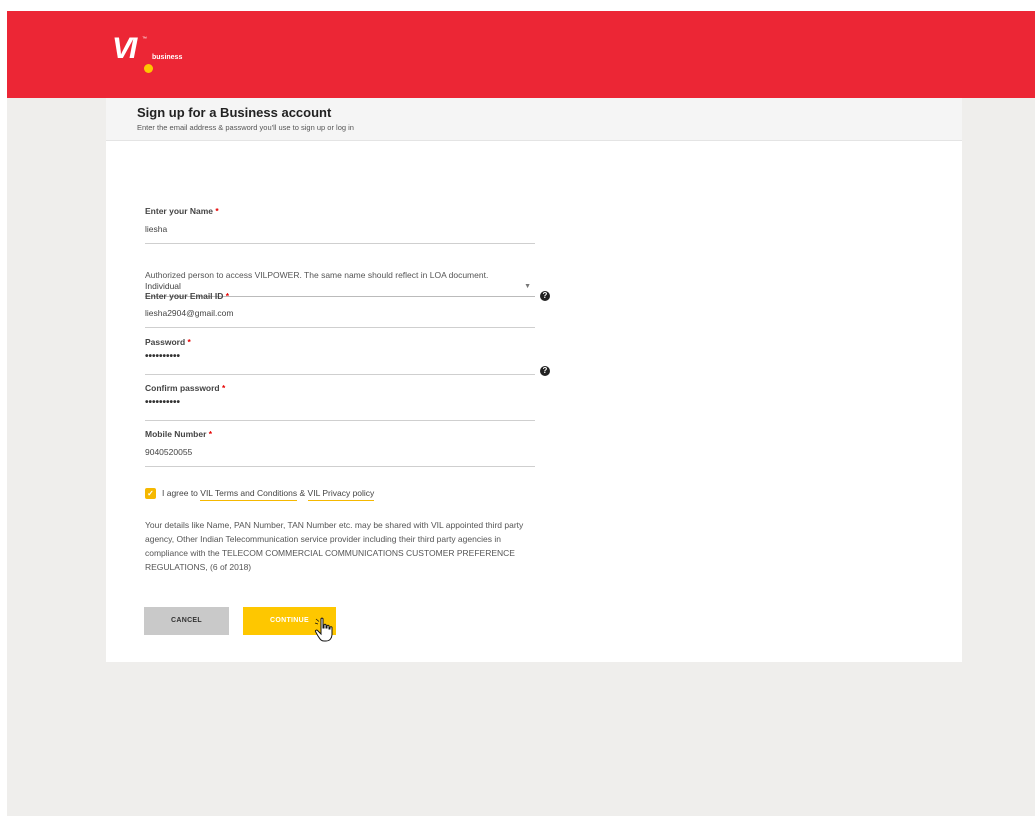  What do you see at coordinates (527, 286) in the screenshot?
I see `dropdown-caret-icon: ▼` at bounding box center [527, 286].